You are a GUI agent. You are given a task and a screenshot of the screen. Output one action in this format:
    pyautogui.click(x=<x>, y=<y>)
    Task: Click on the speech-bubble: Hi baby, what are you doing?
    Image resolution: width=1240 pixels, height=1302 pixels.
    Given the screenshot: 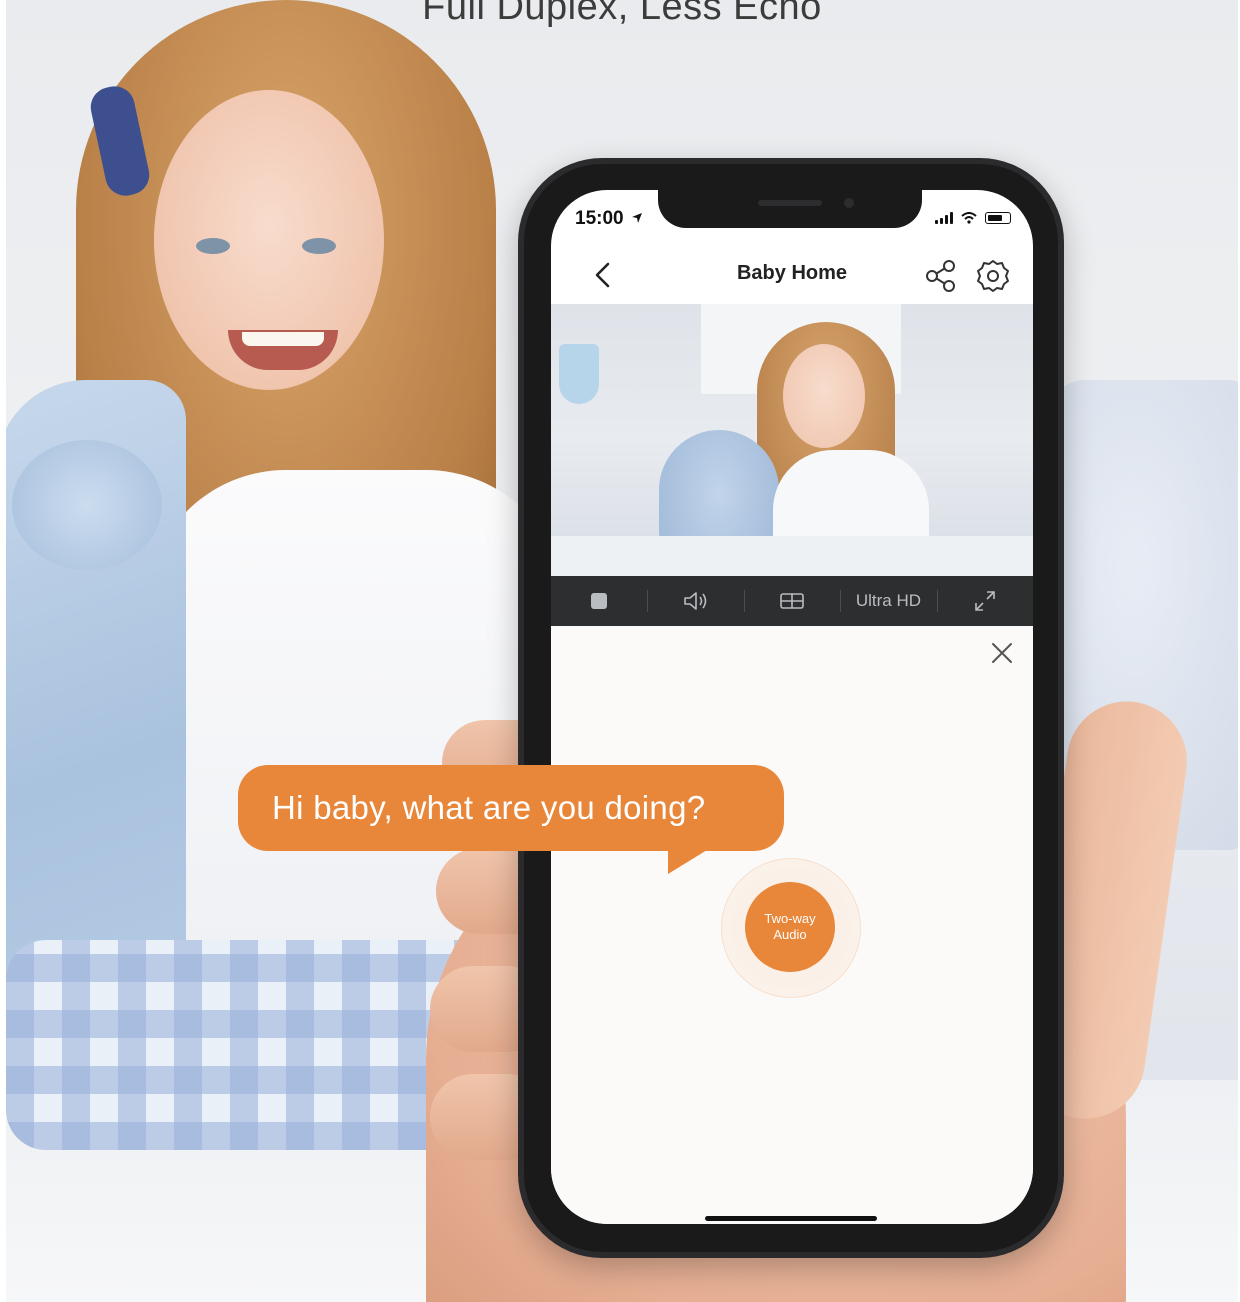 What is the action you would take?
    pyautogui.click(x=511, y=808)
    